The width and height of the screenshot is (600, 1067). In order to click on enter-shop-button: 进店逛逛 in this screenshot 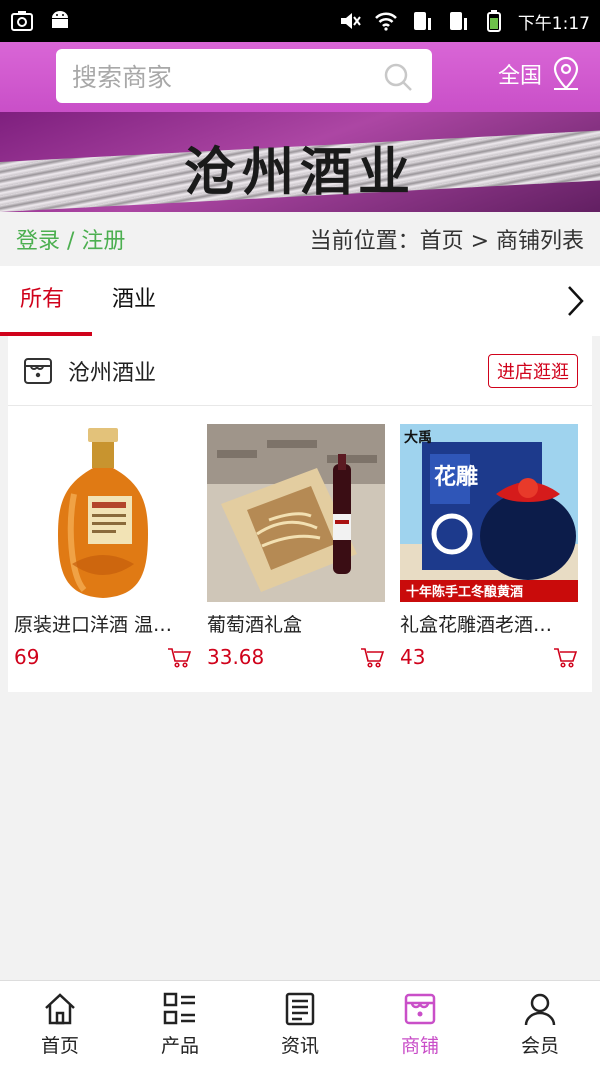, I will do `click(533, 370)`.